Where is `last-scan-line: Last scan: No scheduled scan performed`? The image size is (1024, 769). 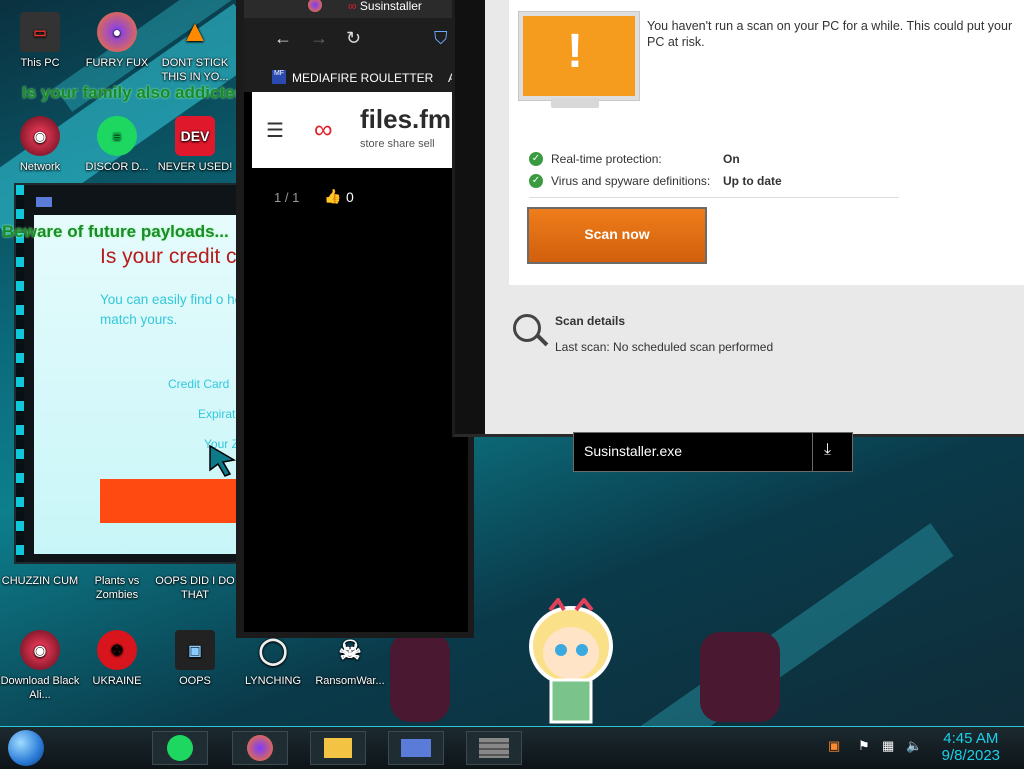 last-scan-line: Last scan: No scheduled scan performed is located at coordinates (664, 347).